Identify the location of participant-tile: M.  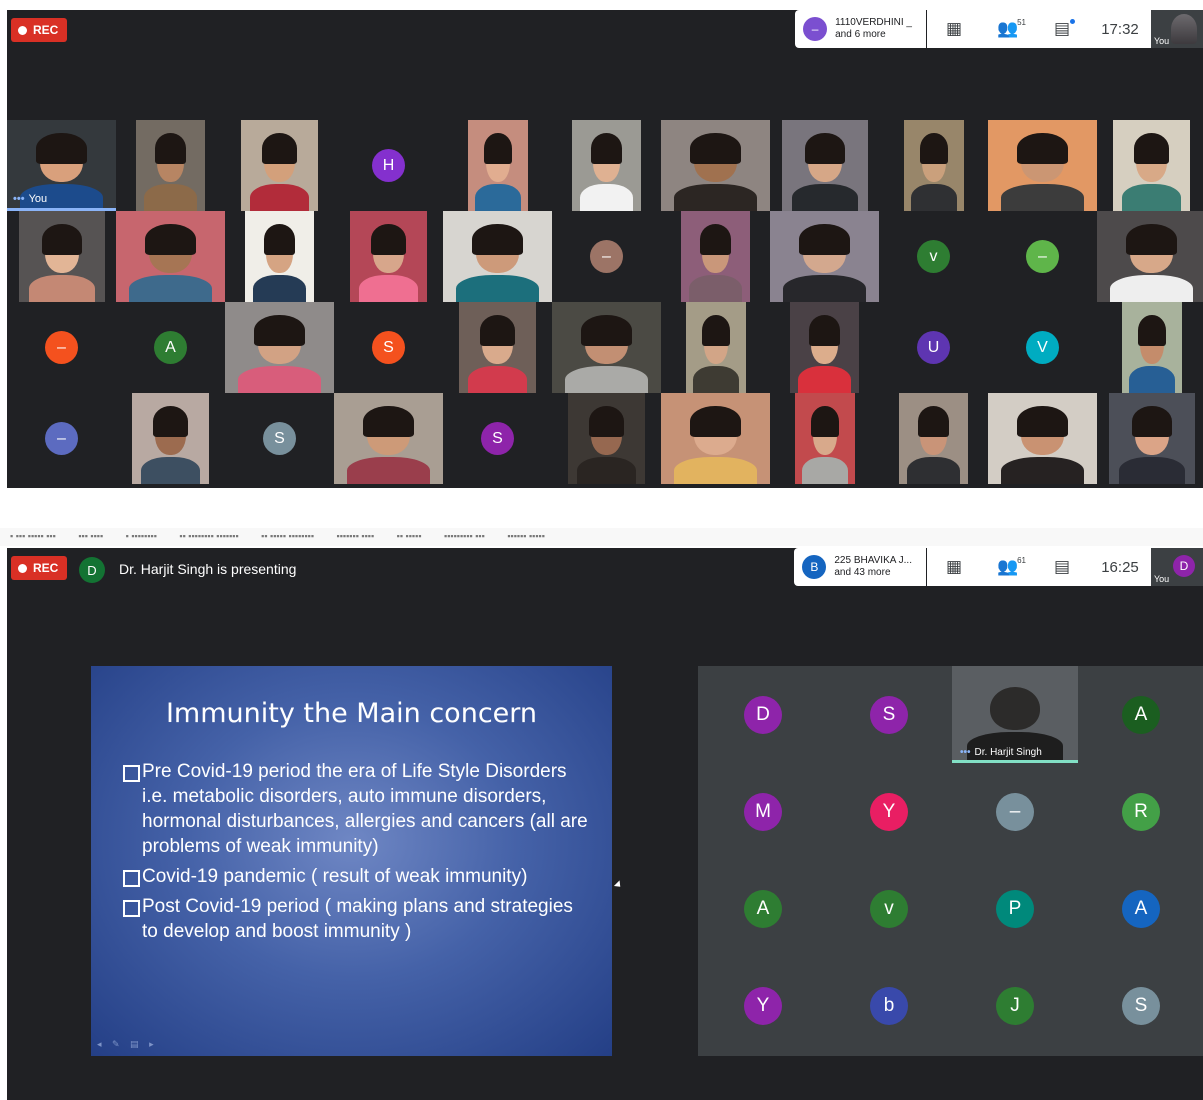
(763, 811).